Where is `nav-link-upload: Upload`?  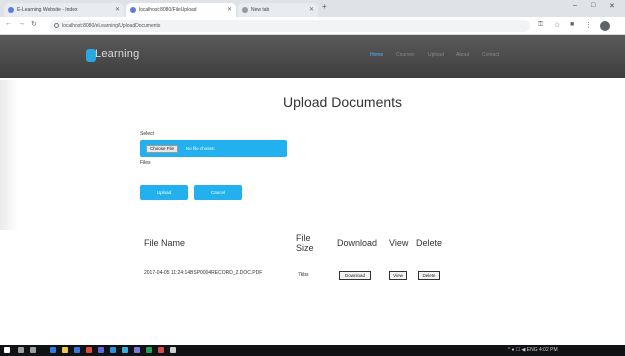 nav-link-upload: Upload is located at coordinates (436, 55).